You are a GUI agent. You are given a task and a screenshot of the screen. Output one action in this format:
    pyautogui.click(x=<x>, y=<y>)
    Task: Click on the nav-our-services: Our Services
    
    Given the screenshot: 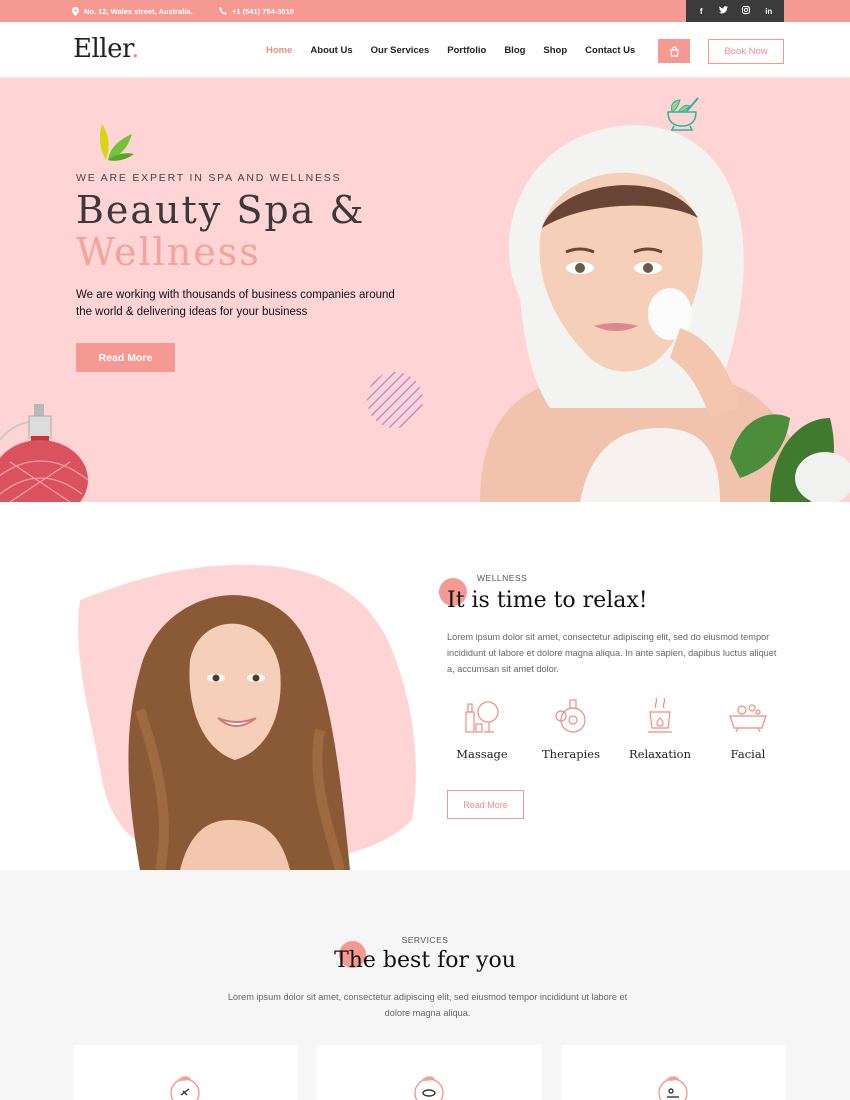 What is the action you would take?
    pyautogui.click(x=400, y=50)
    